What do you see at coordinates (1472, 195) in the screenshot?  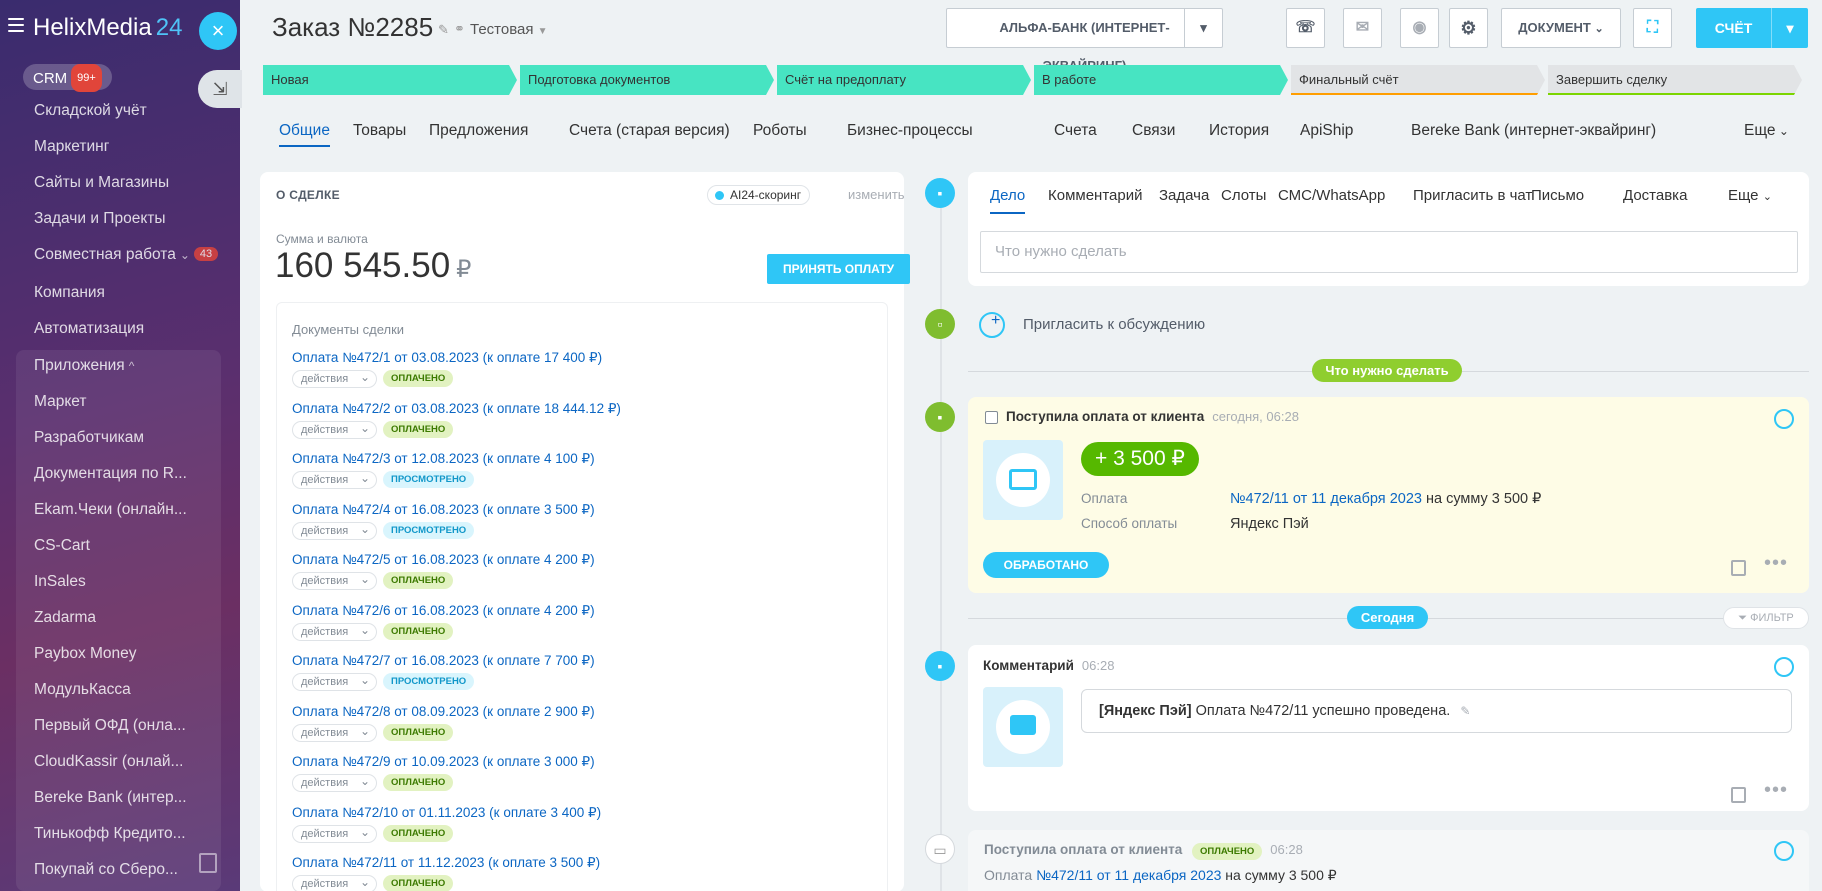 I see `editor-tab: Пригласить в чат` at bounding box center [1472, 195].